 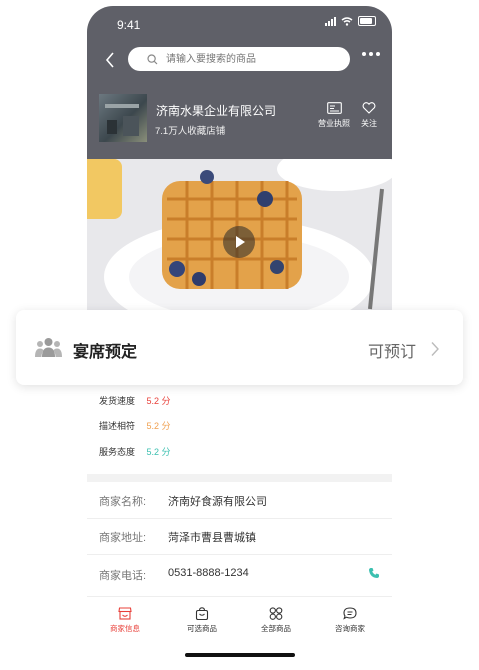 I want to click on tab-all-products: 全部商品, so click(x=276, y=620).